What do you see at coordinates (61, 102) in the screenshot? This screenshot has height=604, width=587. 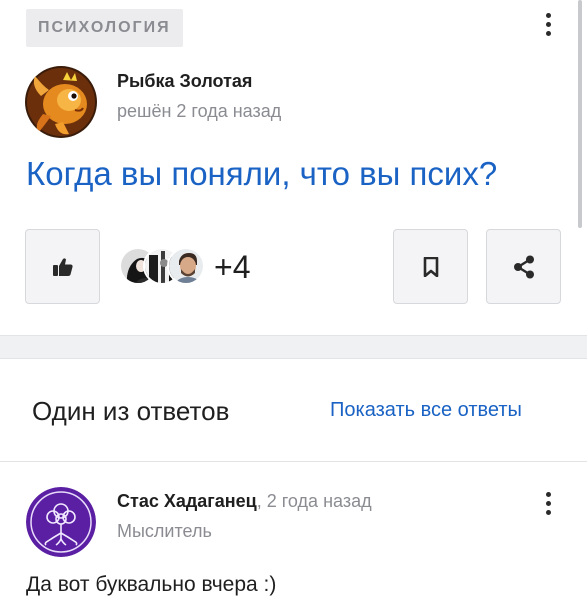 I see `author-avatar` at bounding box center [61, 102].